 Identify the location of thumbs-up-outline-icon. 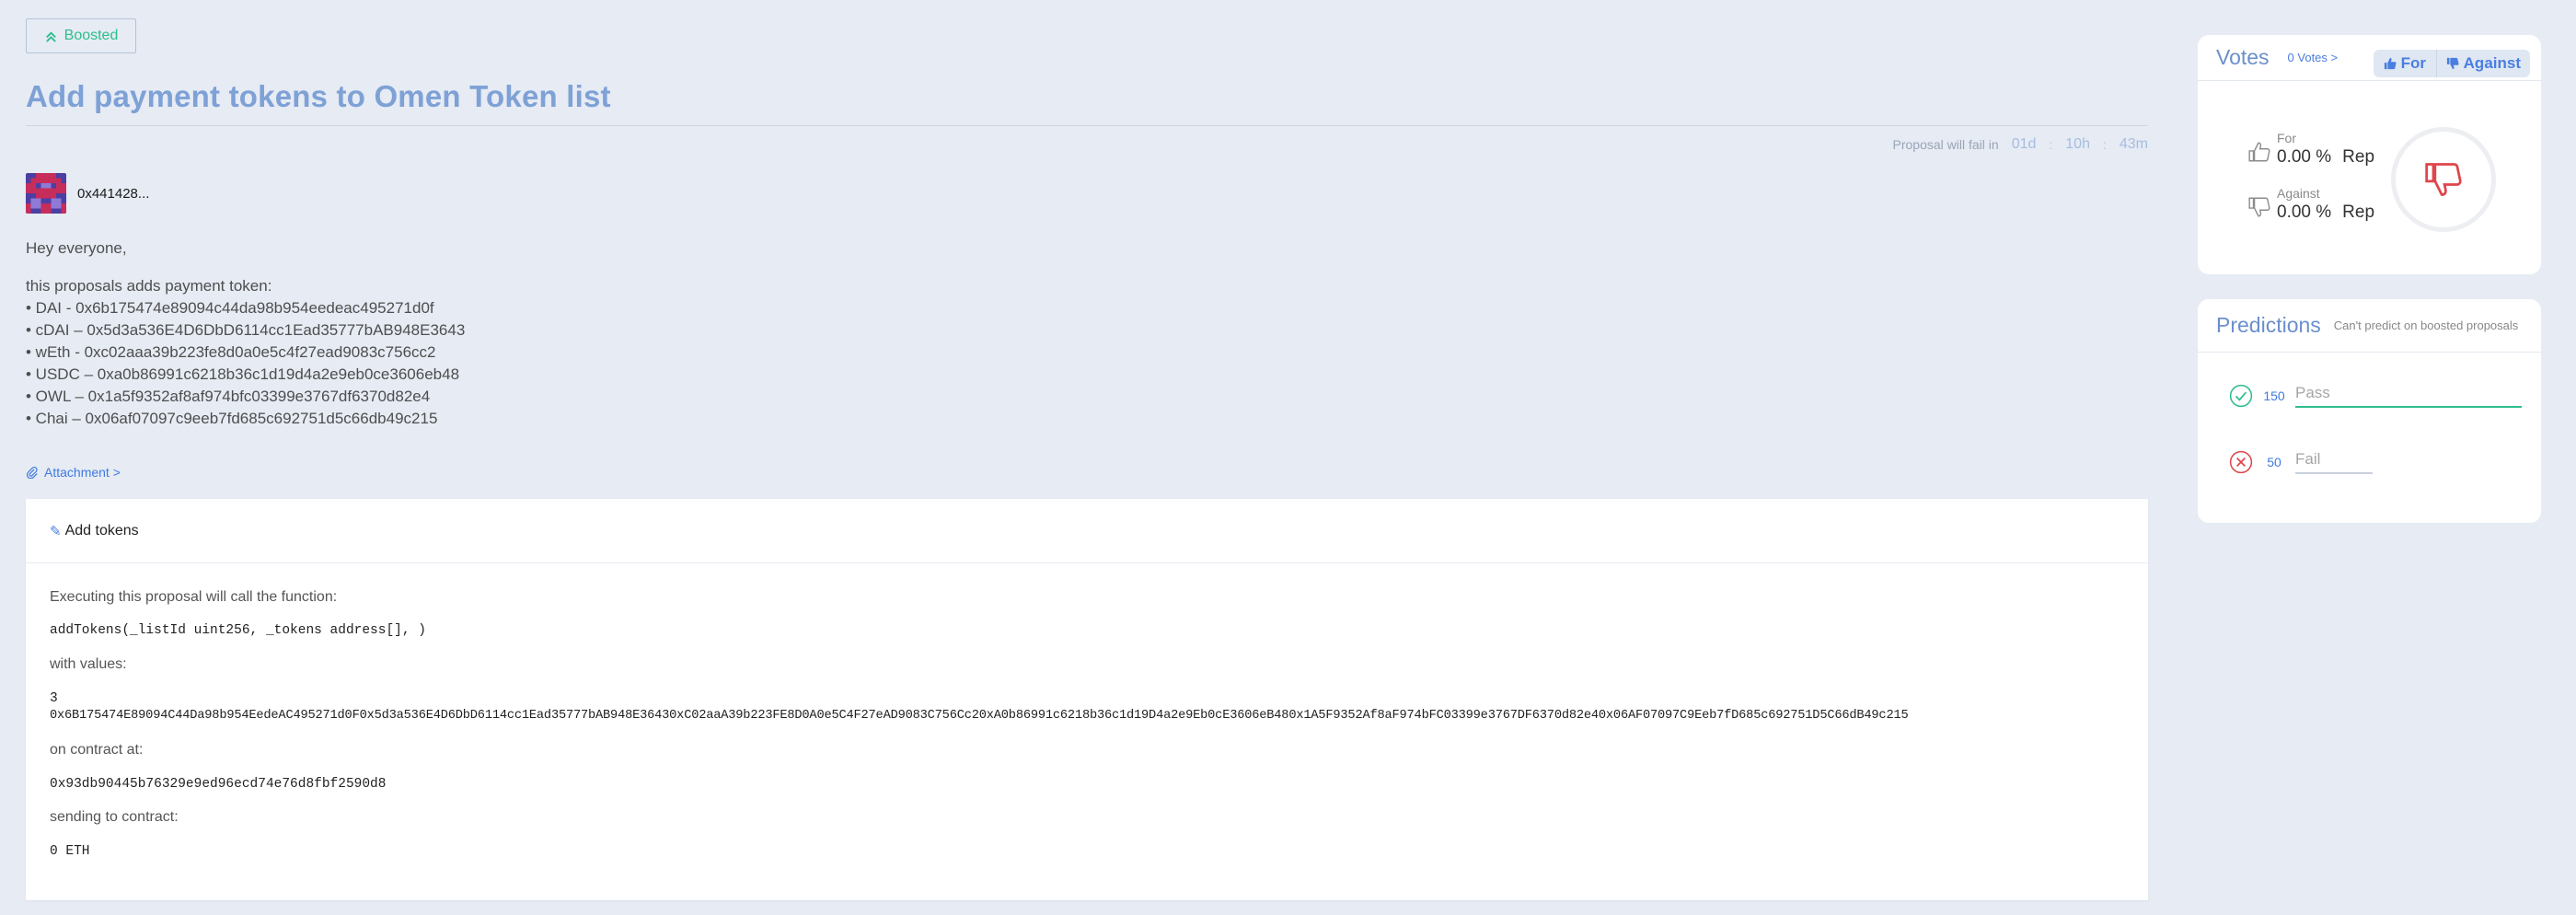
(2259, 152).